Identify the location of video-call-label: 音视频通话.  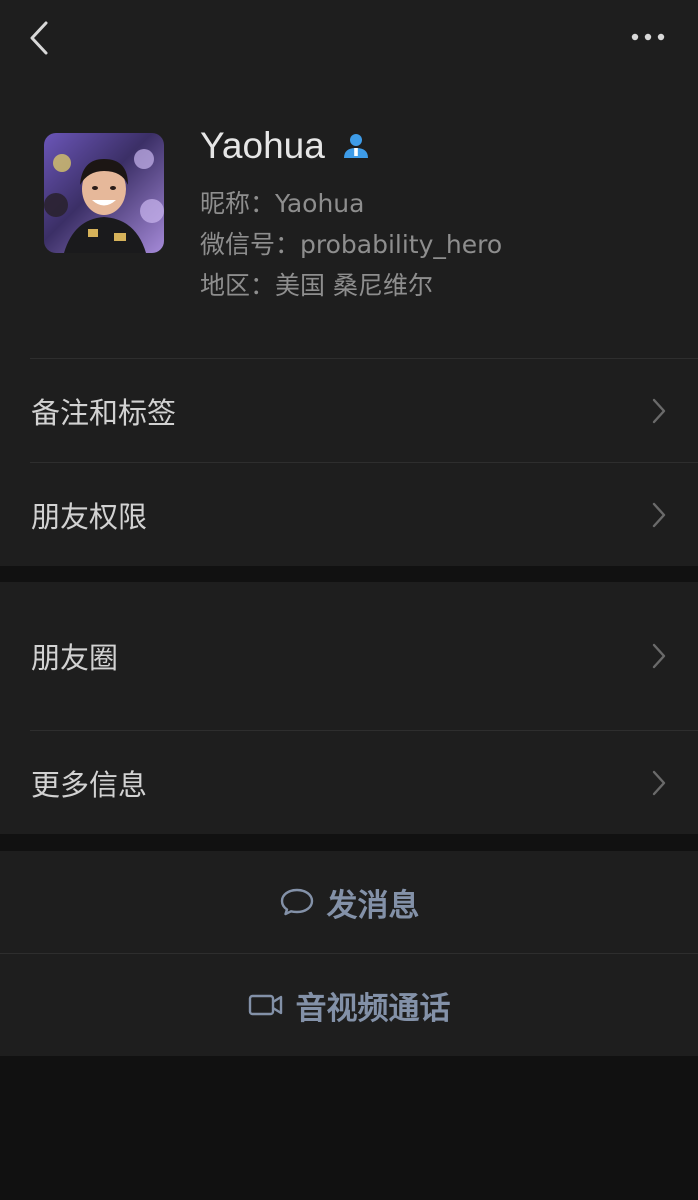
(373, 1008).